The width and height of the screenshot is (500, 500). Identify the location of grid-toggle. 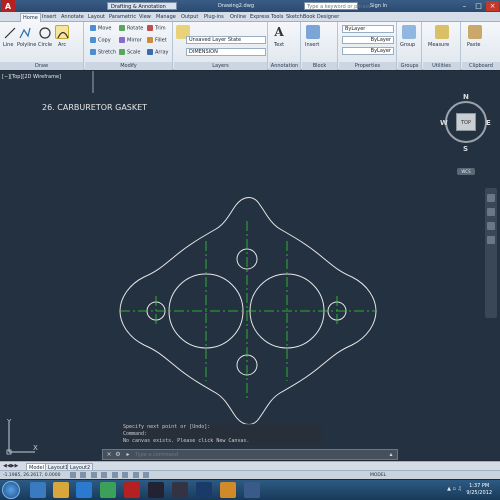
(83, 475).